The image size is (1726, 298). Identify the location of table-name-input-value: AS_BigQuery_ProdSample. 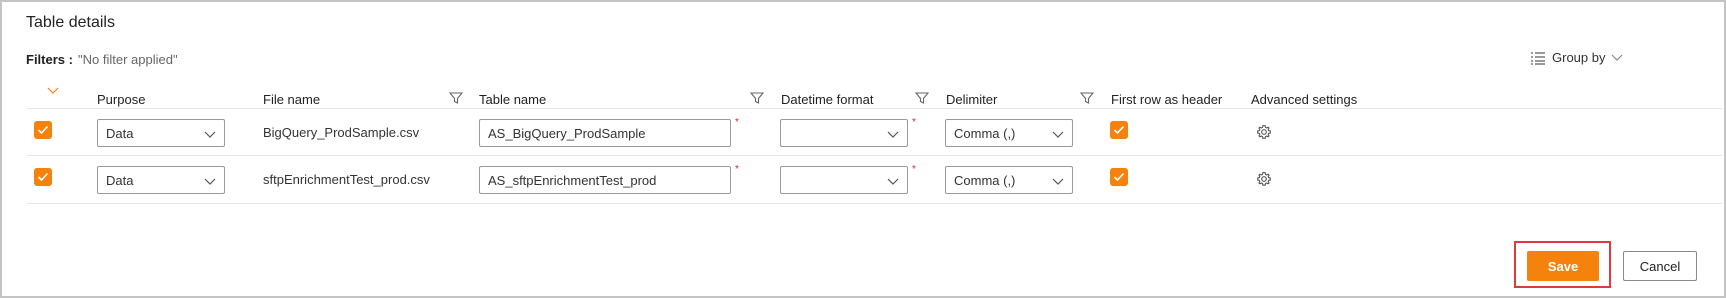
(567, 133).